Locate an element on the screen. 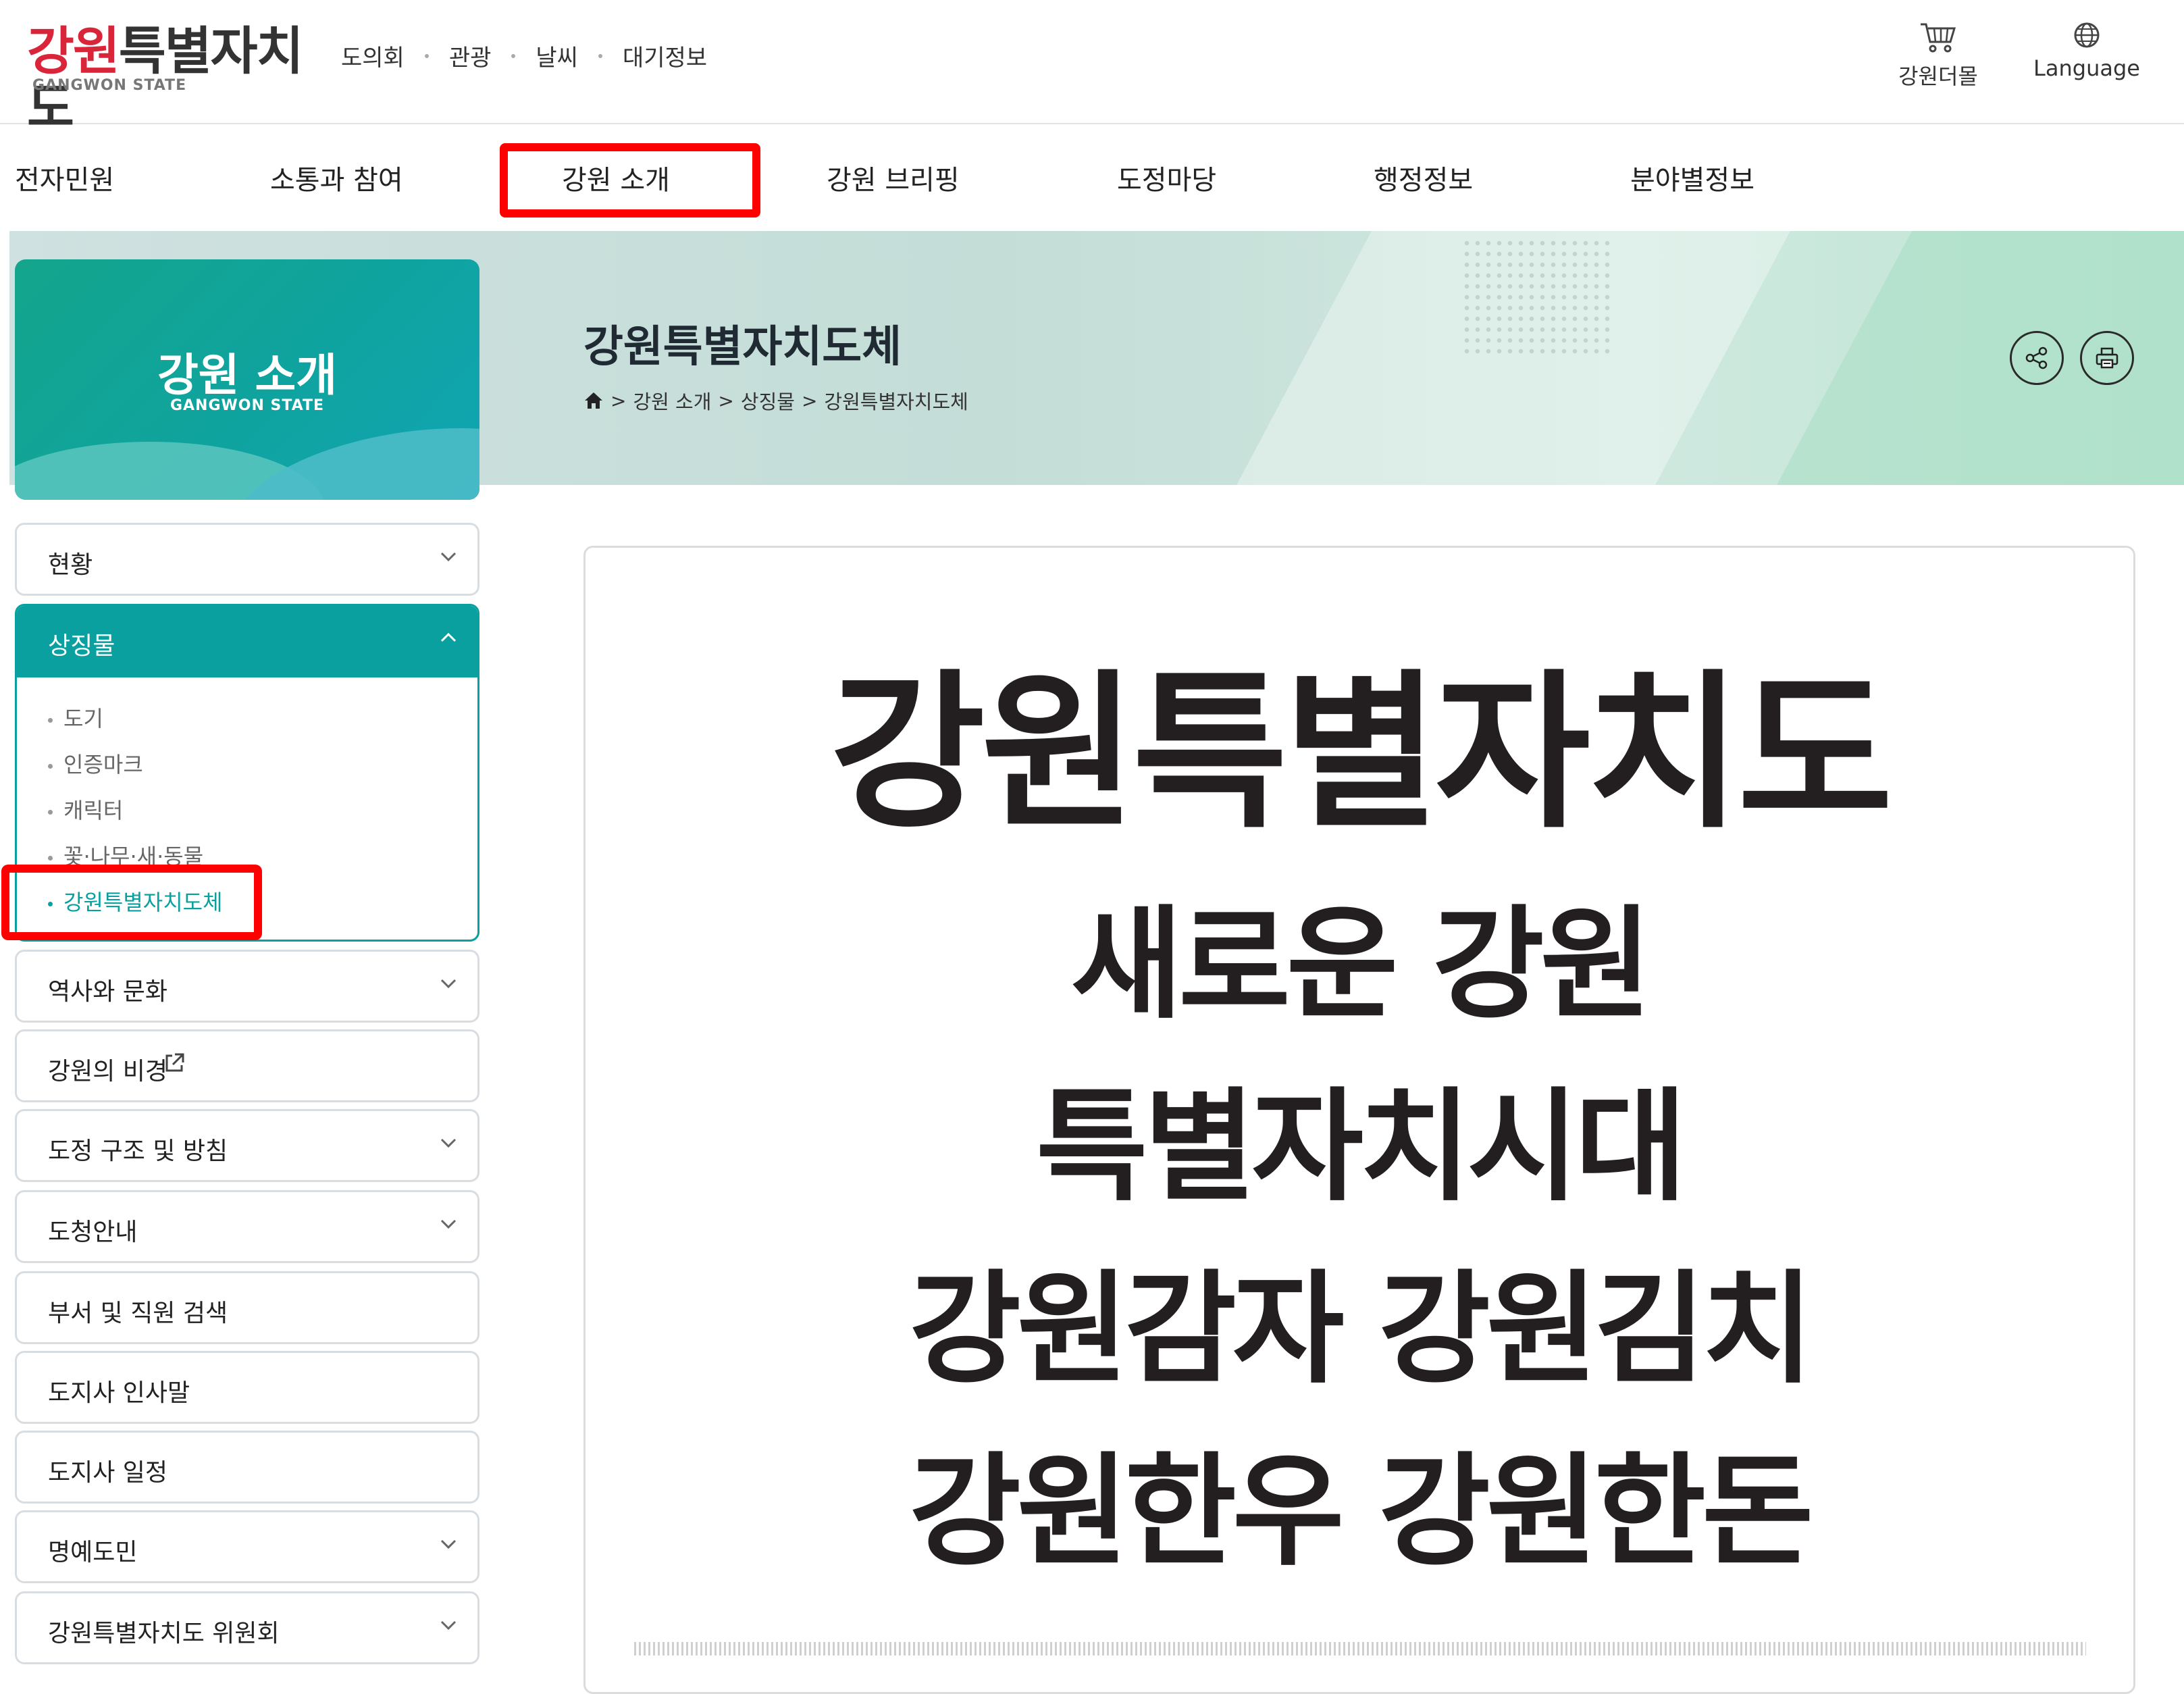 This screenshot has height=1694, width=2184. external-link-icon is located at coordinates (174, 1062).